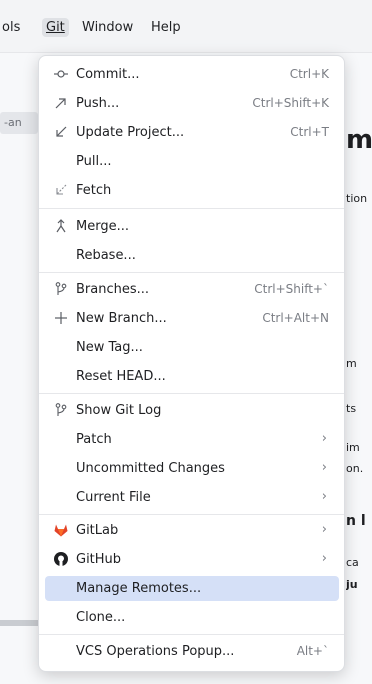 This screenshot has height=684, width=372. I want to click on background-heading: m, so click(359, 140).